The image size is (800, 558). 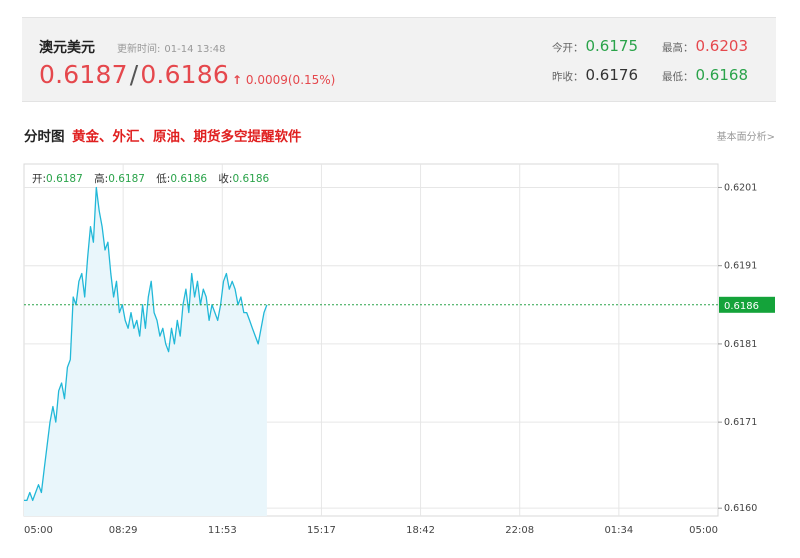 I want to click on section-title: 分时图, so click(x=44, y=137).